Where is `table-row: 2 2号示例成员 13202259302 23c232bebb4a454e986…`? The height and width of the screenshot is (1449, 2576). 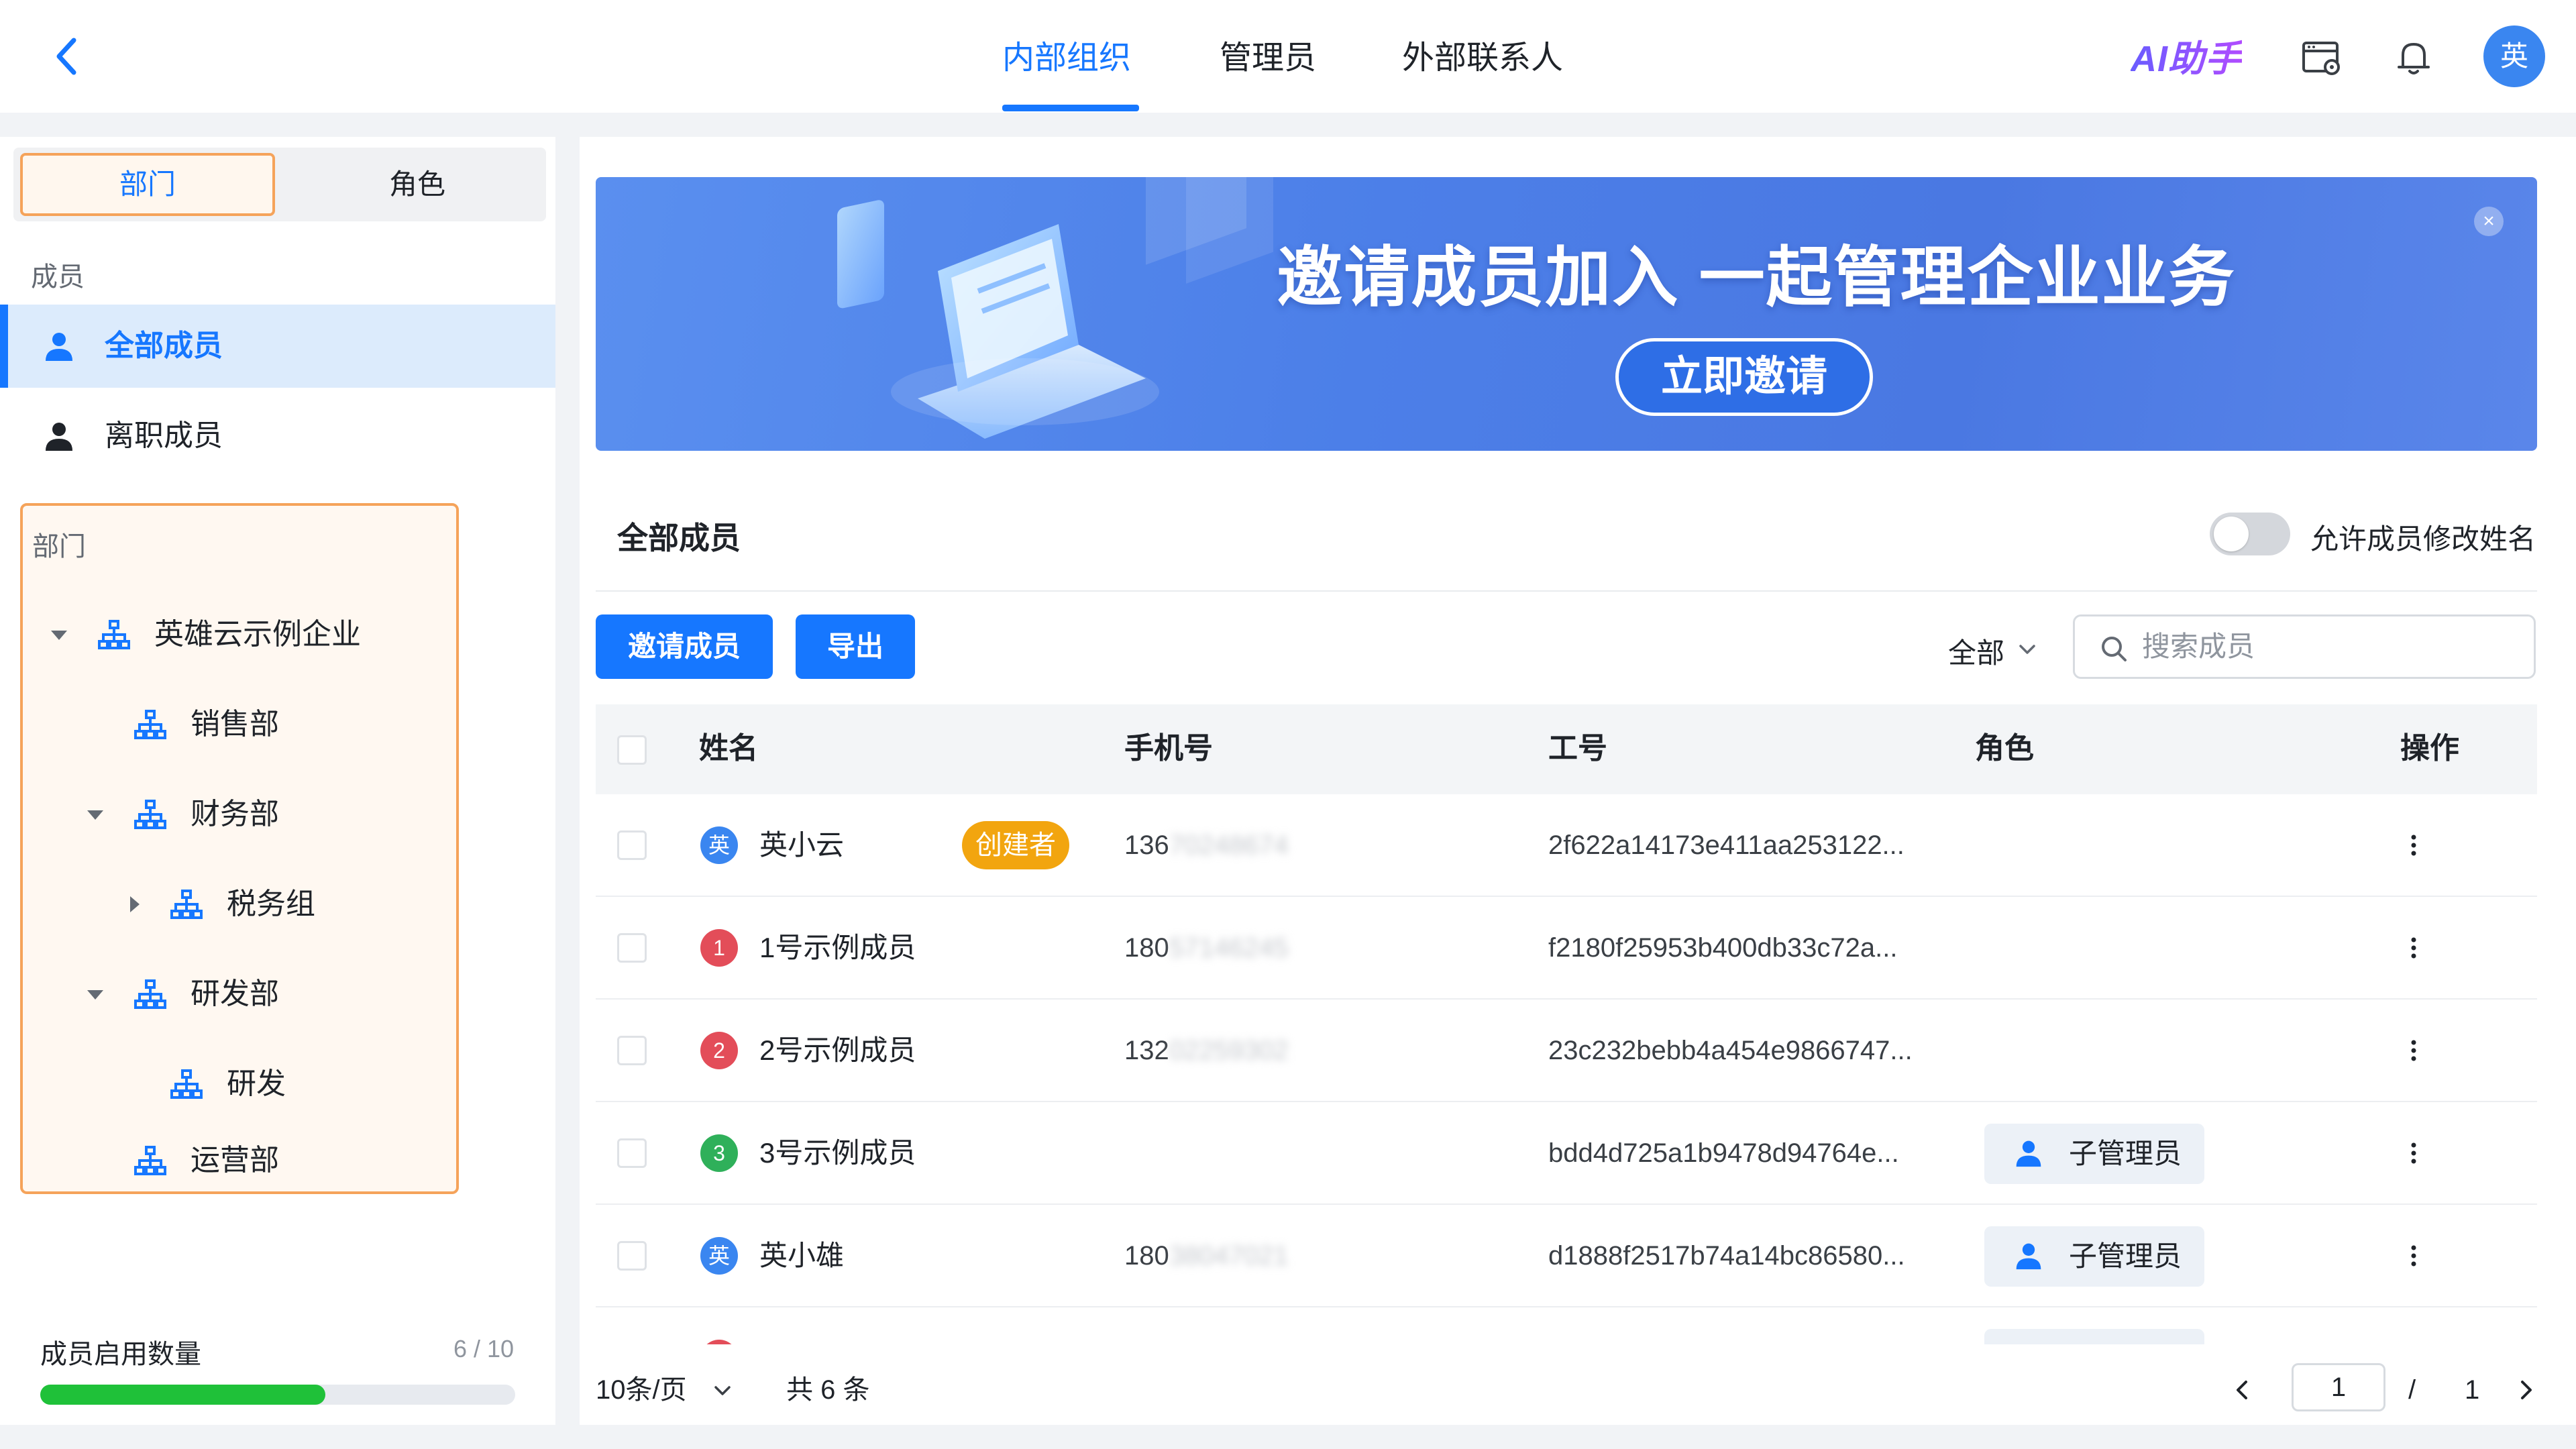 table-row: 2 2号示例成员 13202259302 23c232bebb4a454e986… is located at coordinates (1566, 1051).